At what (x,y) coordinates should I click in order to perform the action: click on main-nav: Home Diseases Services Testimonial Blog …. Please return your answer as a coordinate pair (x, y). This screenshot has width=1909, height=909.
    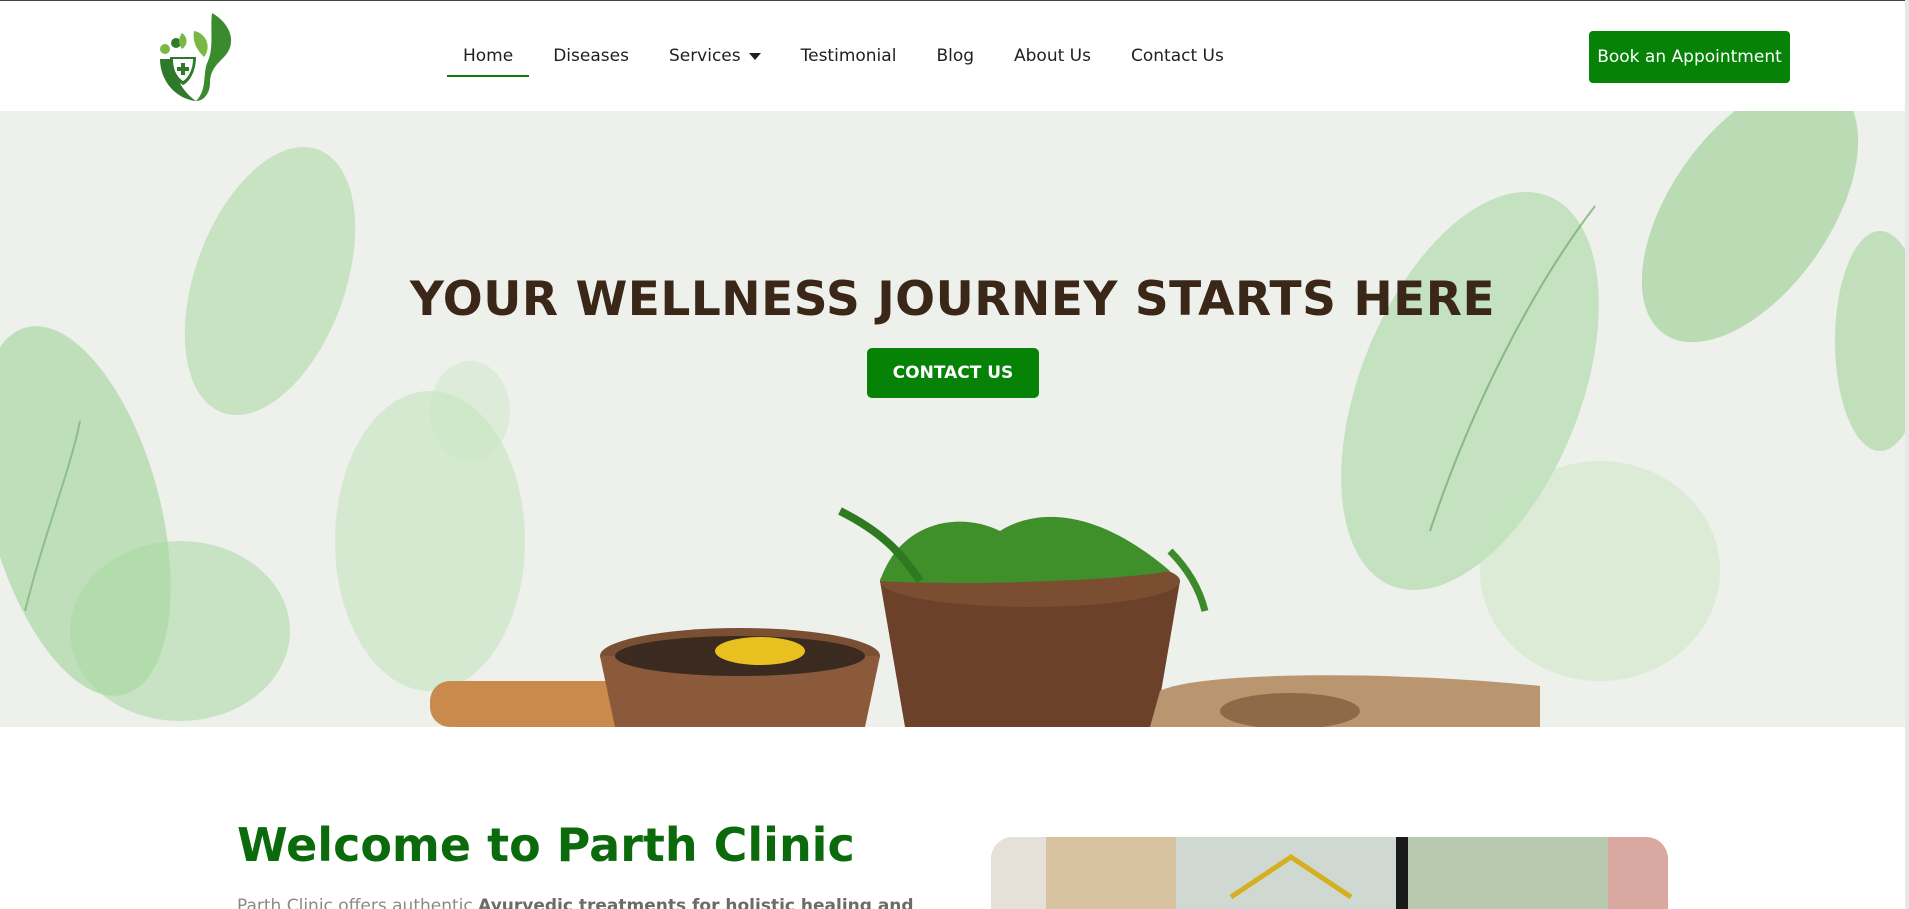
    Looking at the image, I should click on (855, 57).